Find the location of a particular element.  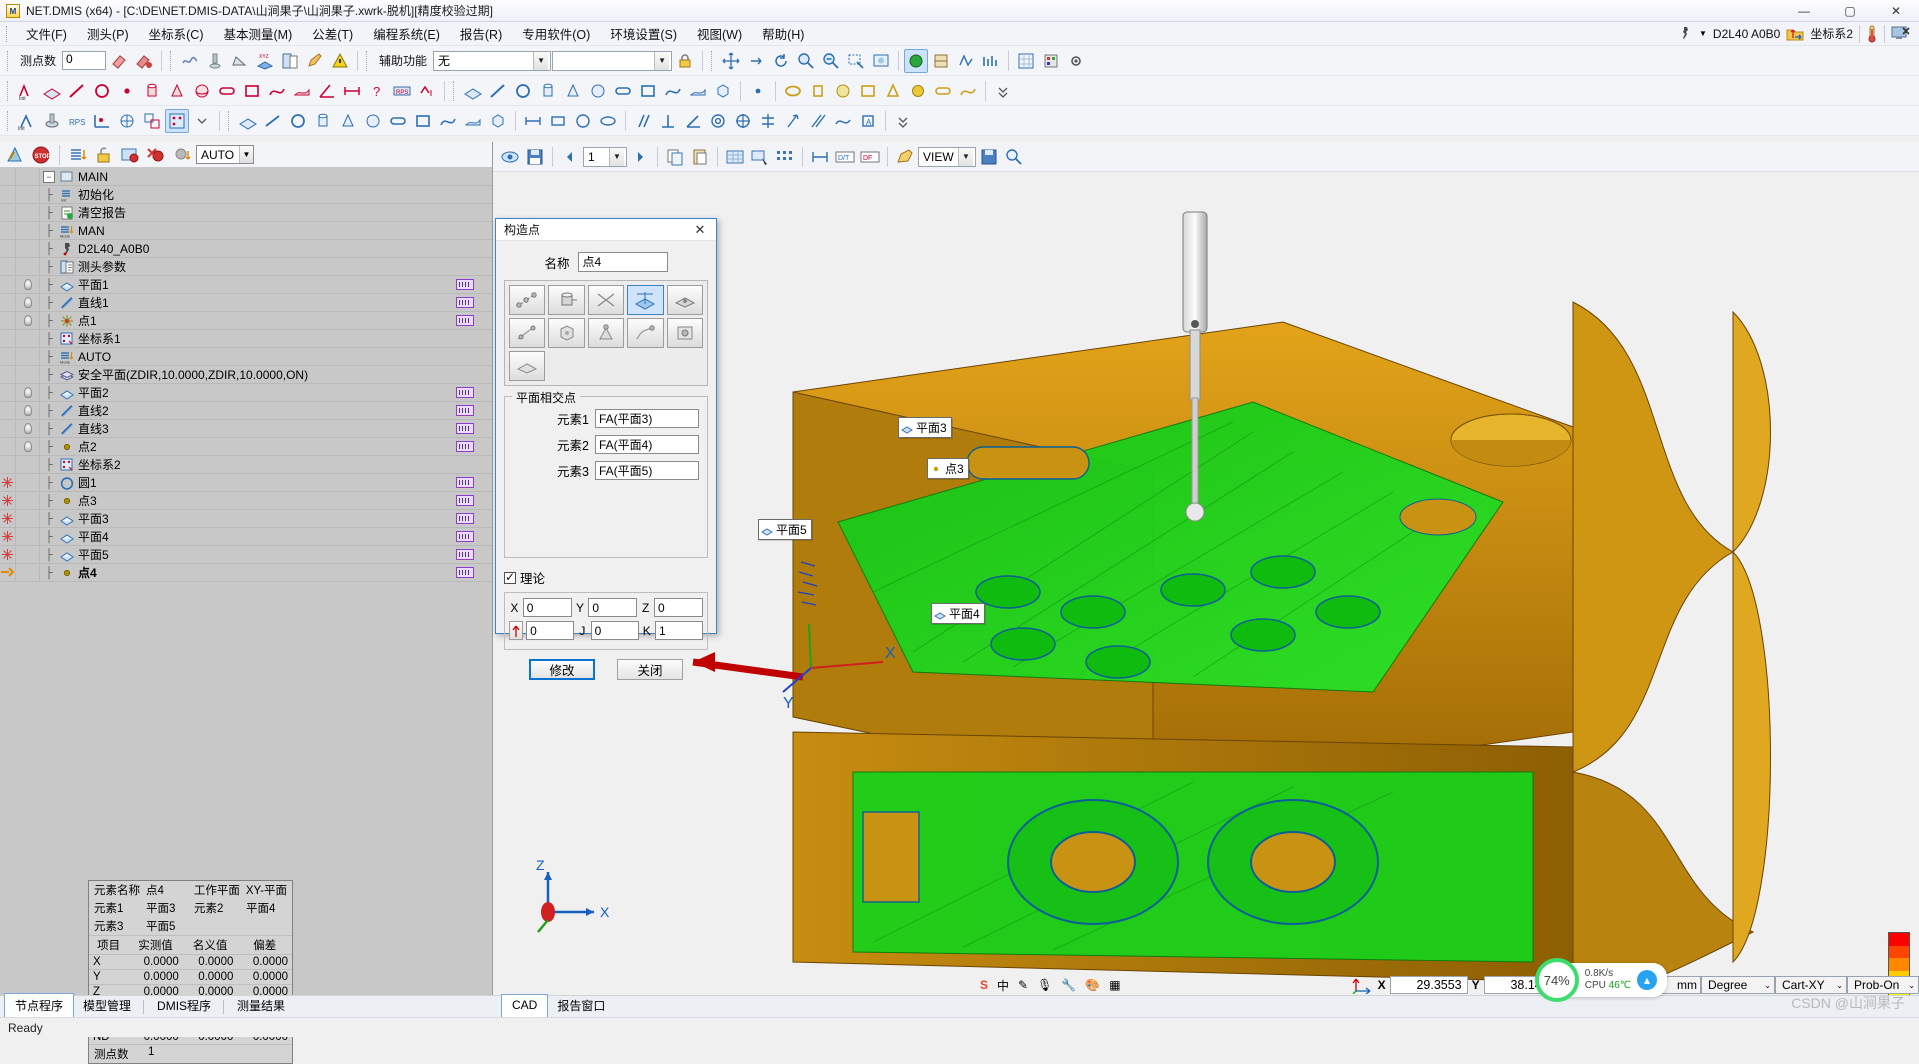

zoom-out-icon is located at coordinates (831, 61).